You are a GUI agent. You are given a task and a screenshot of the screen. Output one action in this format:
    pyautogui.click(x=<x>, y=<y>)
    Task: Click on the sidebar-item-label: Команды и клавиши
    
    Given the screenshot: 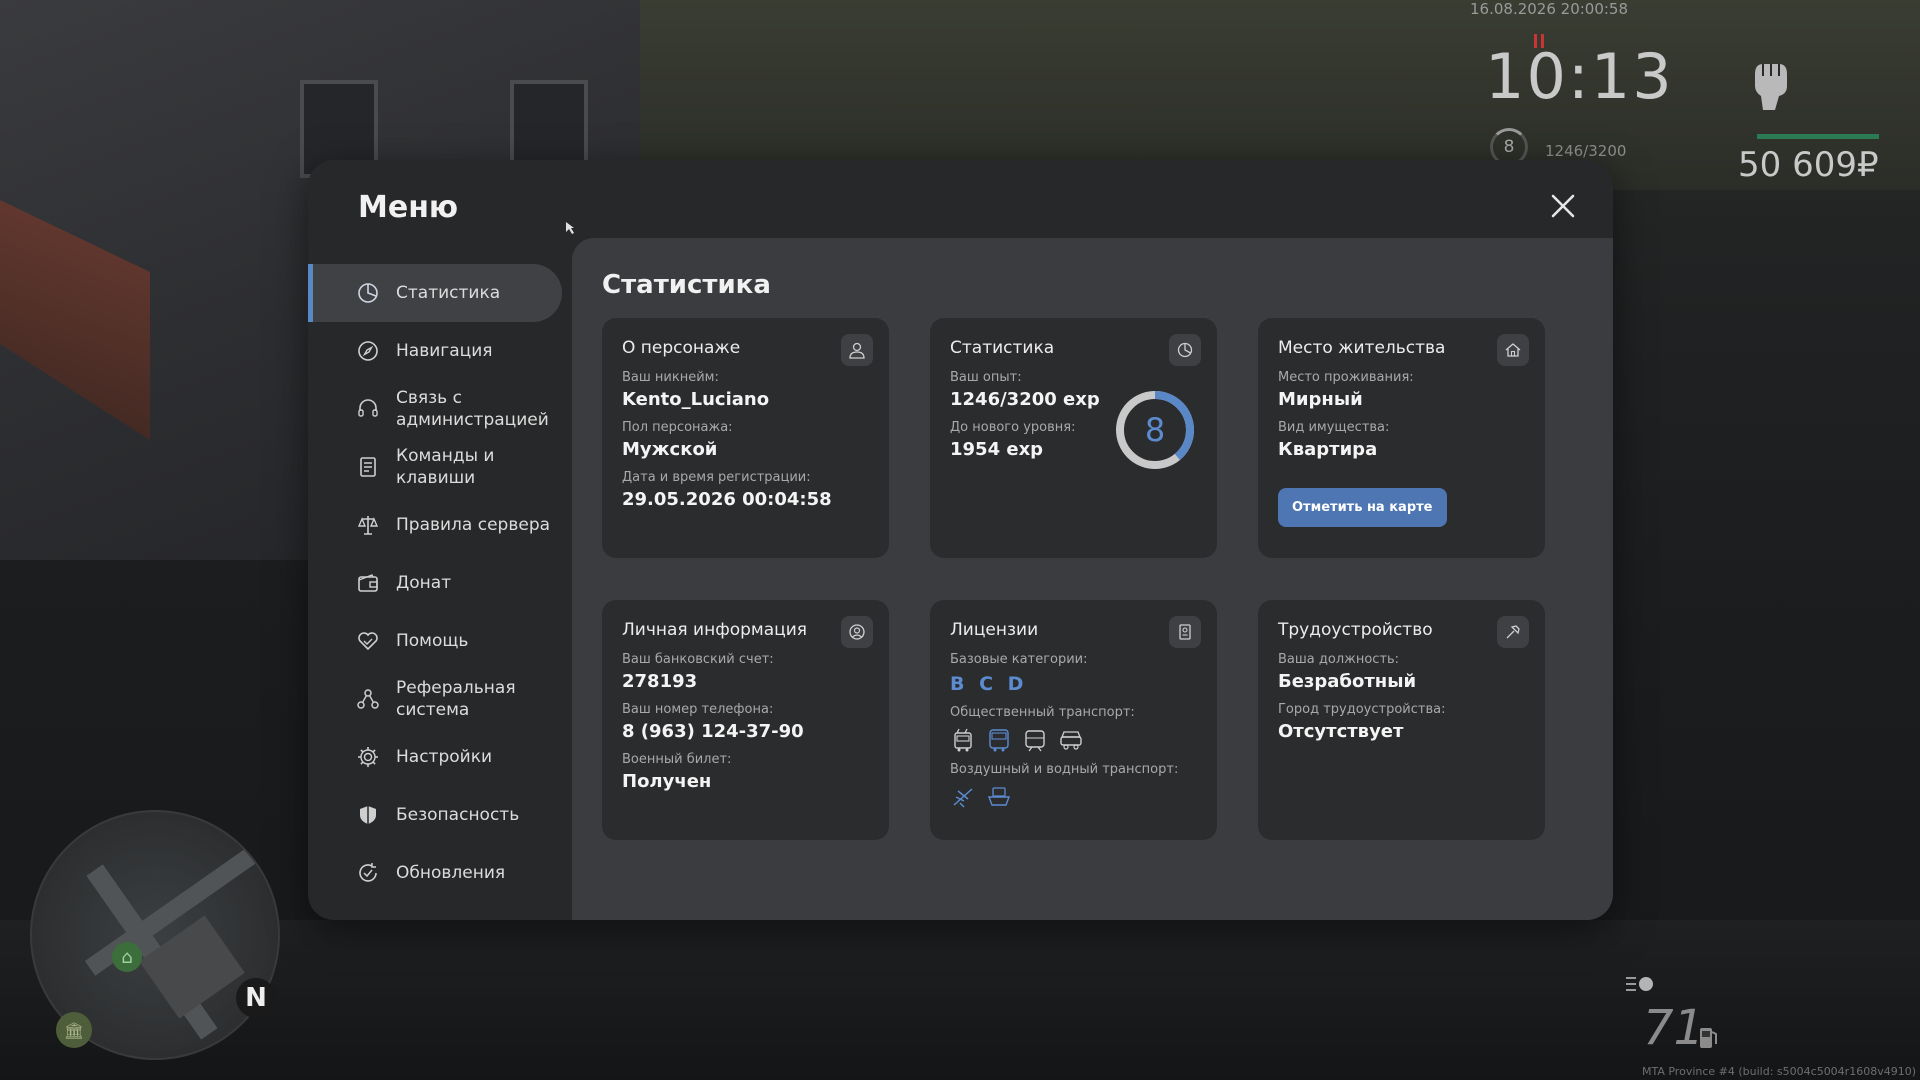 What is the action you would take?
    pyautogui.click(x=445, y=467)
    